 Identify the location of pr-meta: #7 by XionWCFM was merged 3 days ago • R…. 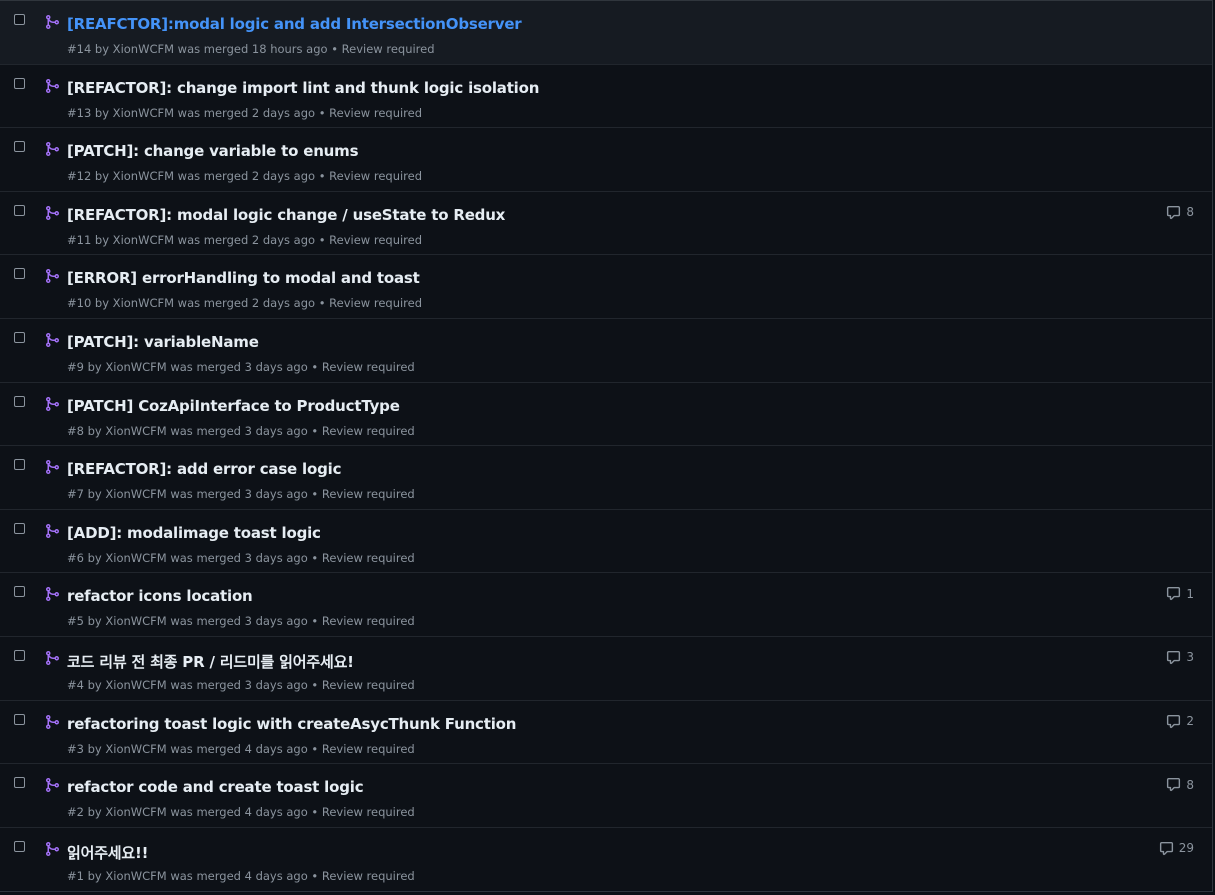
(241, 494).